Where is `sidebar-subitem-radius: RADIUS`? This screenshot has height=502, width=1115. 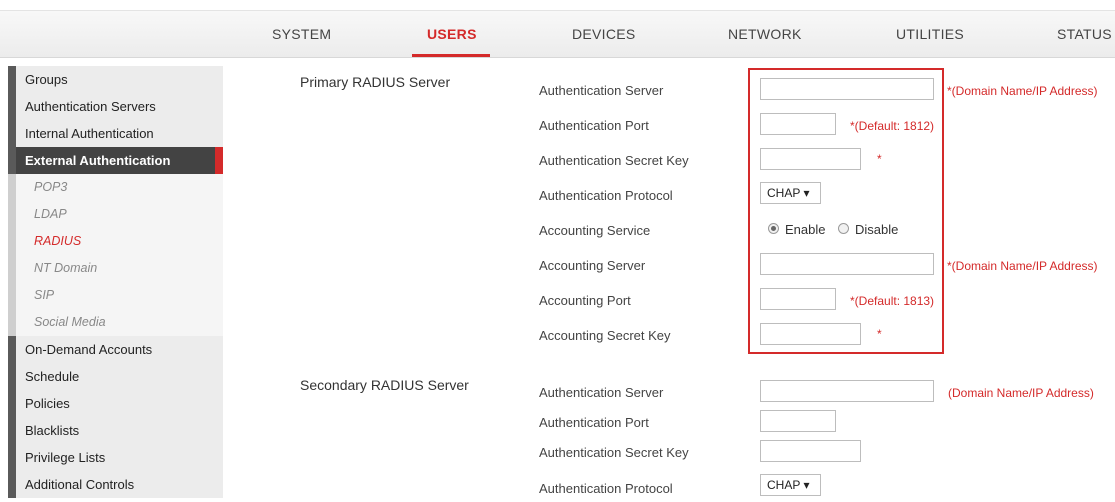
sidebar-subitem-radius: RADIUS is located at coordinates (115, 241).